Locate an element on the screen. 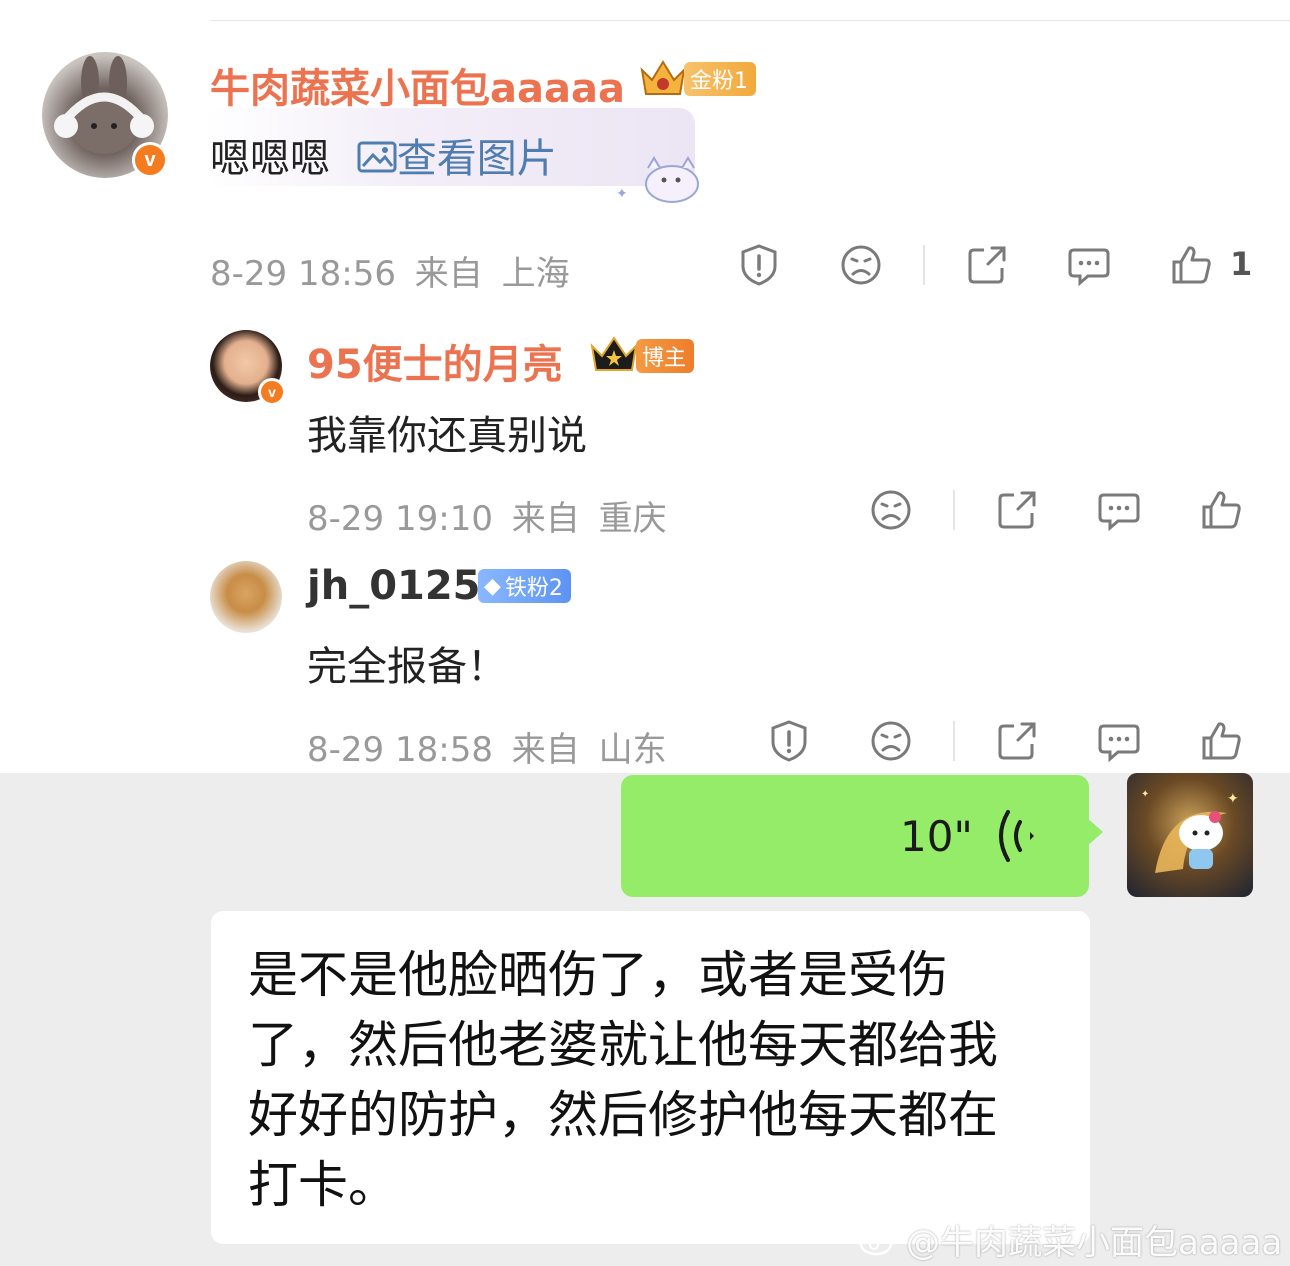 The width and height of the screenshot is (1290, 1266). comment-username: 牛肉蔬菜小面包aaaaa is located at coordinates (417, 85).